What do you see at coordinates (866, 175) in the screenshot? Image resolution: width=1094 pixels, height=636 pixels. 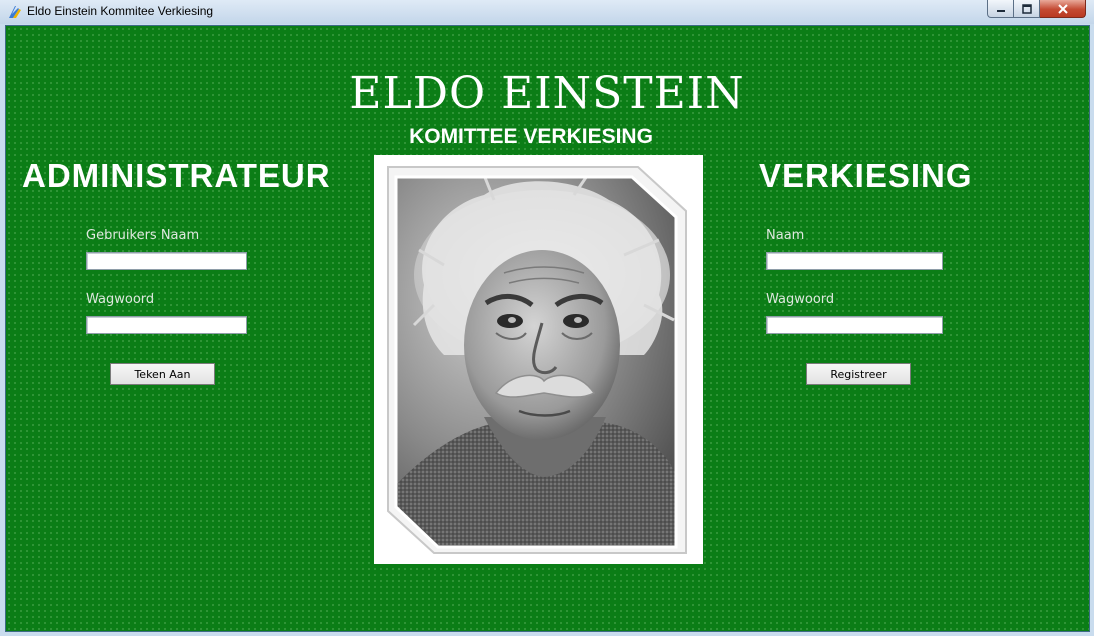 I see `election-heading: VERKIESING` at bounding box center [866, 175].